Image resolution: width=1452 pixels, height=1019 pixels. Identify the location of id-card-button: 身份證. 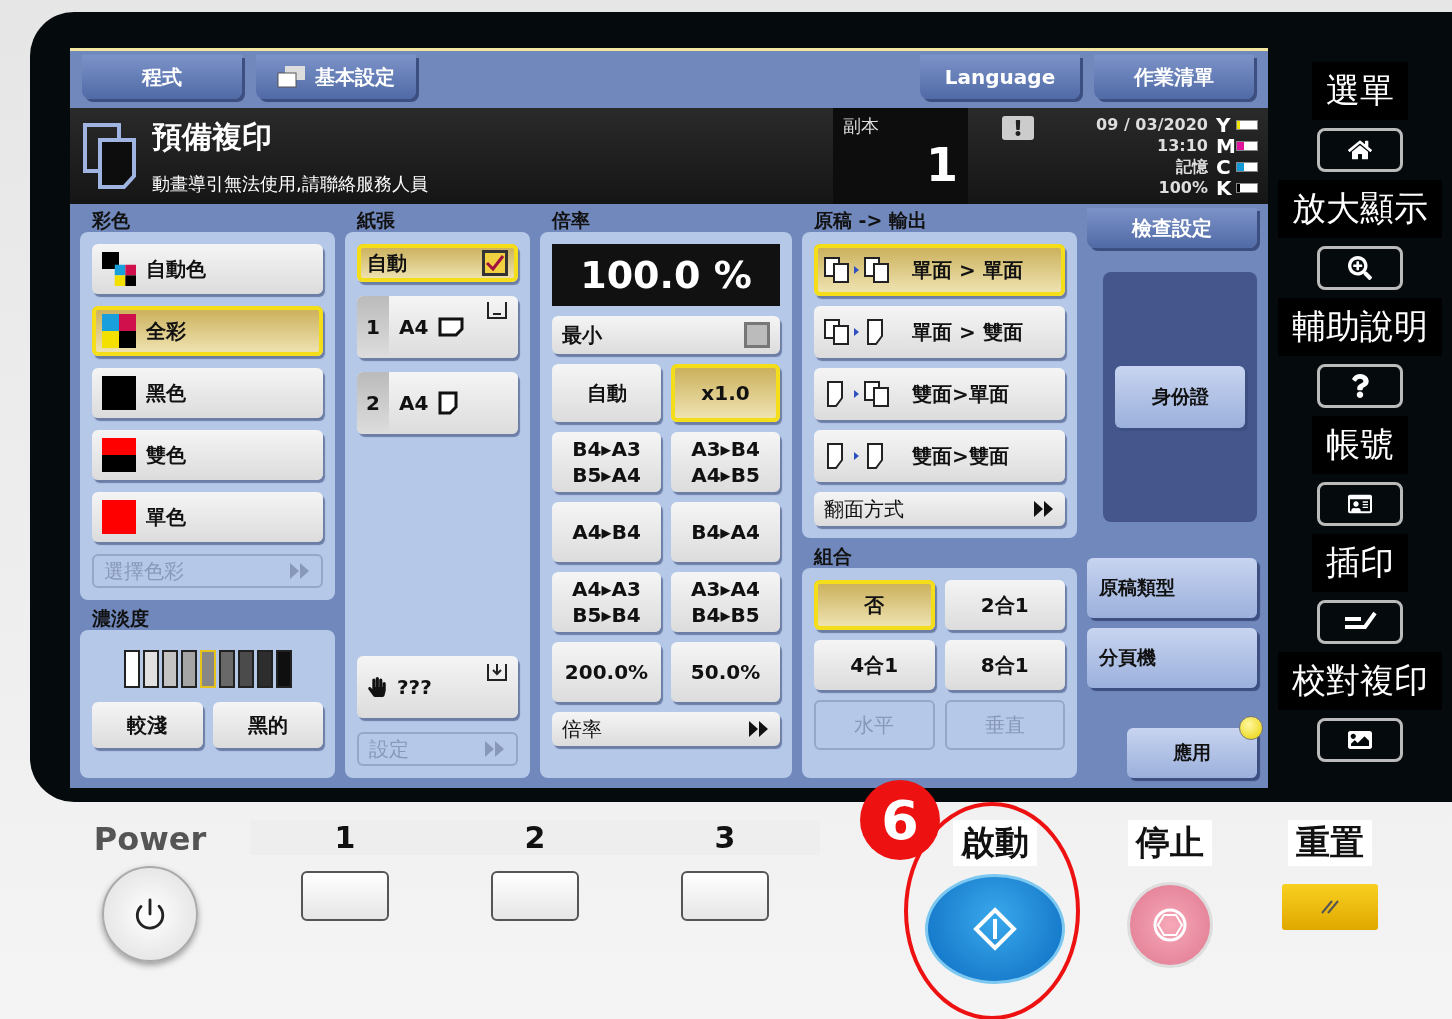
(1180, 397).